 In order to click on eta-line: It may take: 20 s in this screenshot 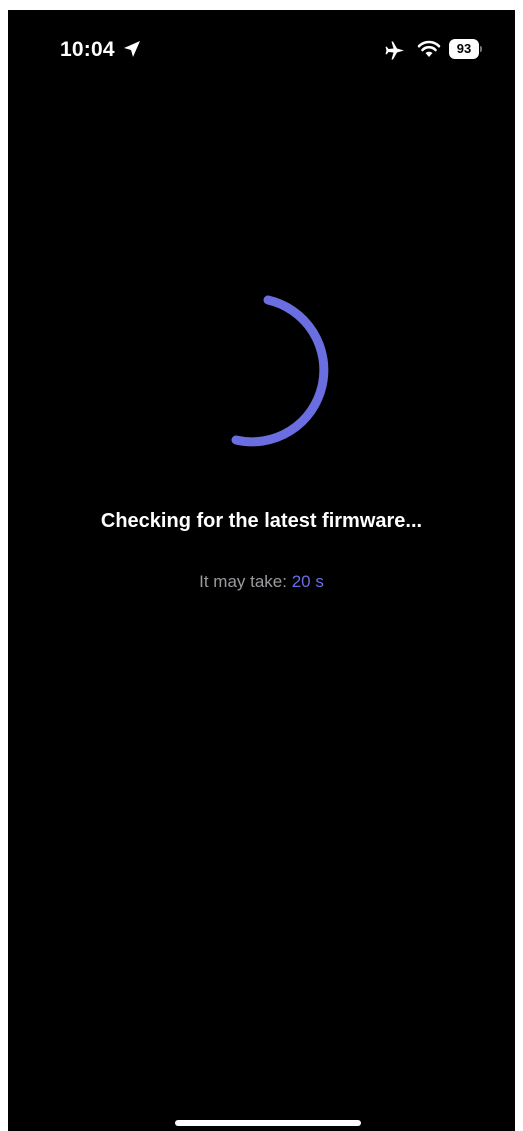, I will do `click(261, 582)`.